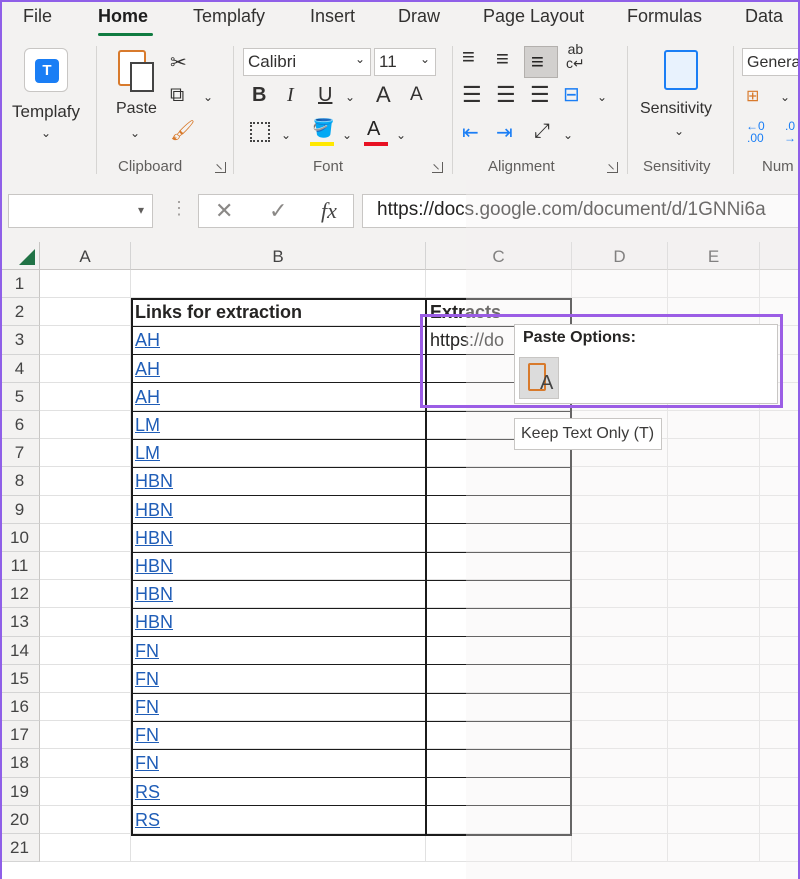 The image size is (800, 879). Describe the element at coordinates (20, 791) in the screenshot. I see `row-header: 19` at that location.